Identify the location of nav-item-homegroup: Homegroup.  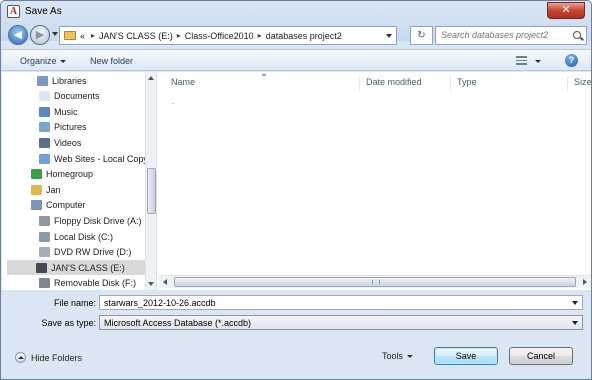
(62, 174).